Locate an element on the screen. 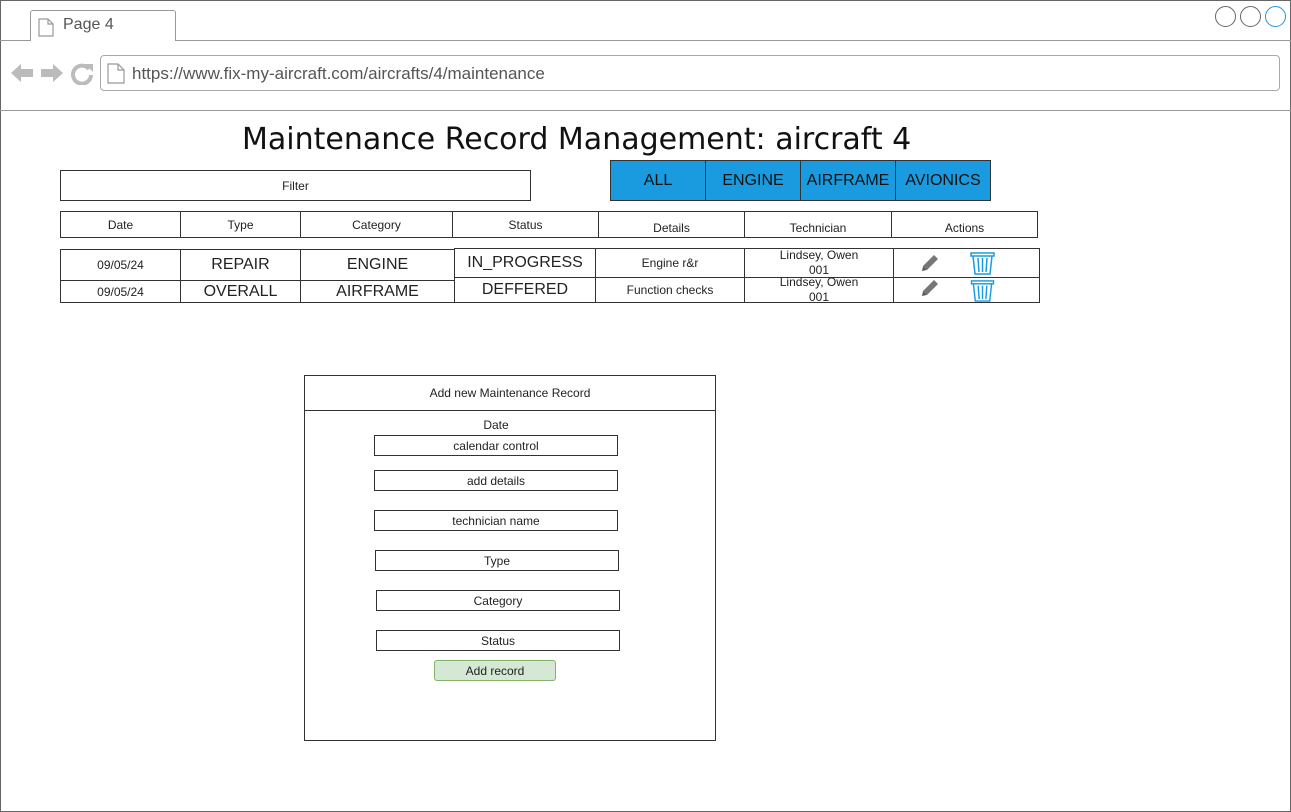 Image resolution: width=1291 pixels, height=812 pixels. column-header-date: Date is located at coordinates (120, 224).